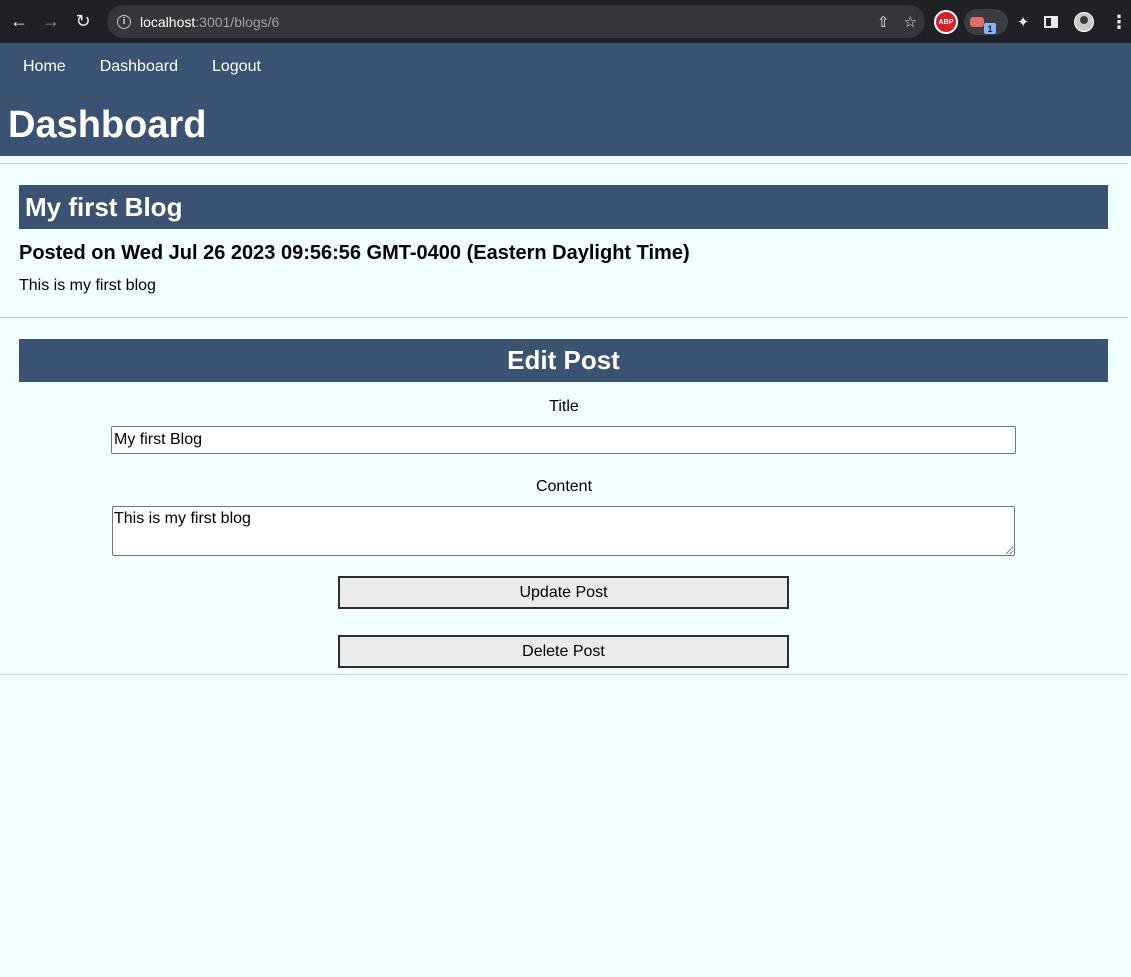  I want to click on nav-dashboard-link: Dashboard, so click(139, 66).